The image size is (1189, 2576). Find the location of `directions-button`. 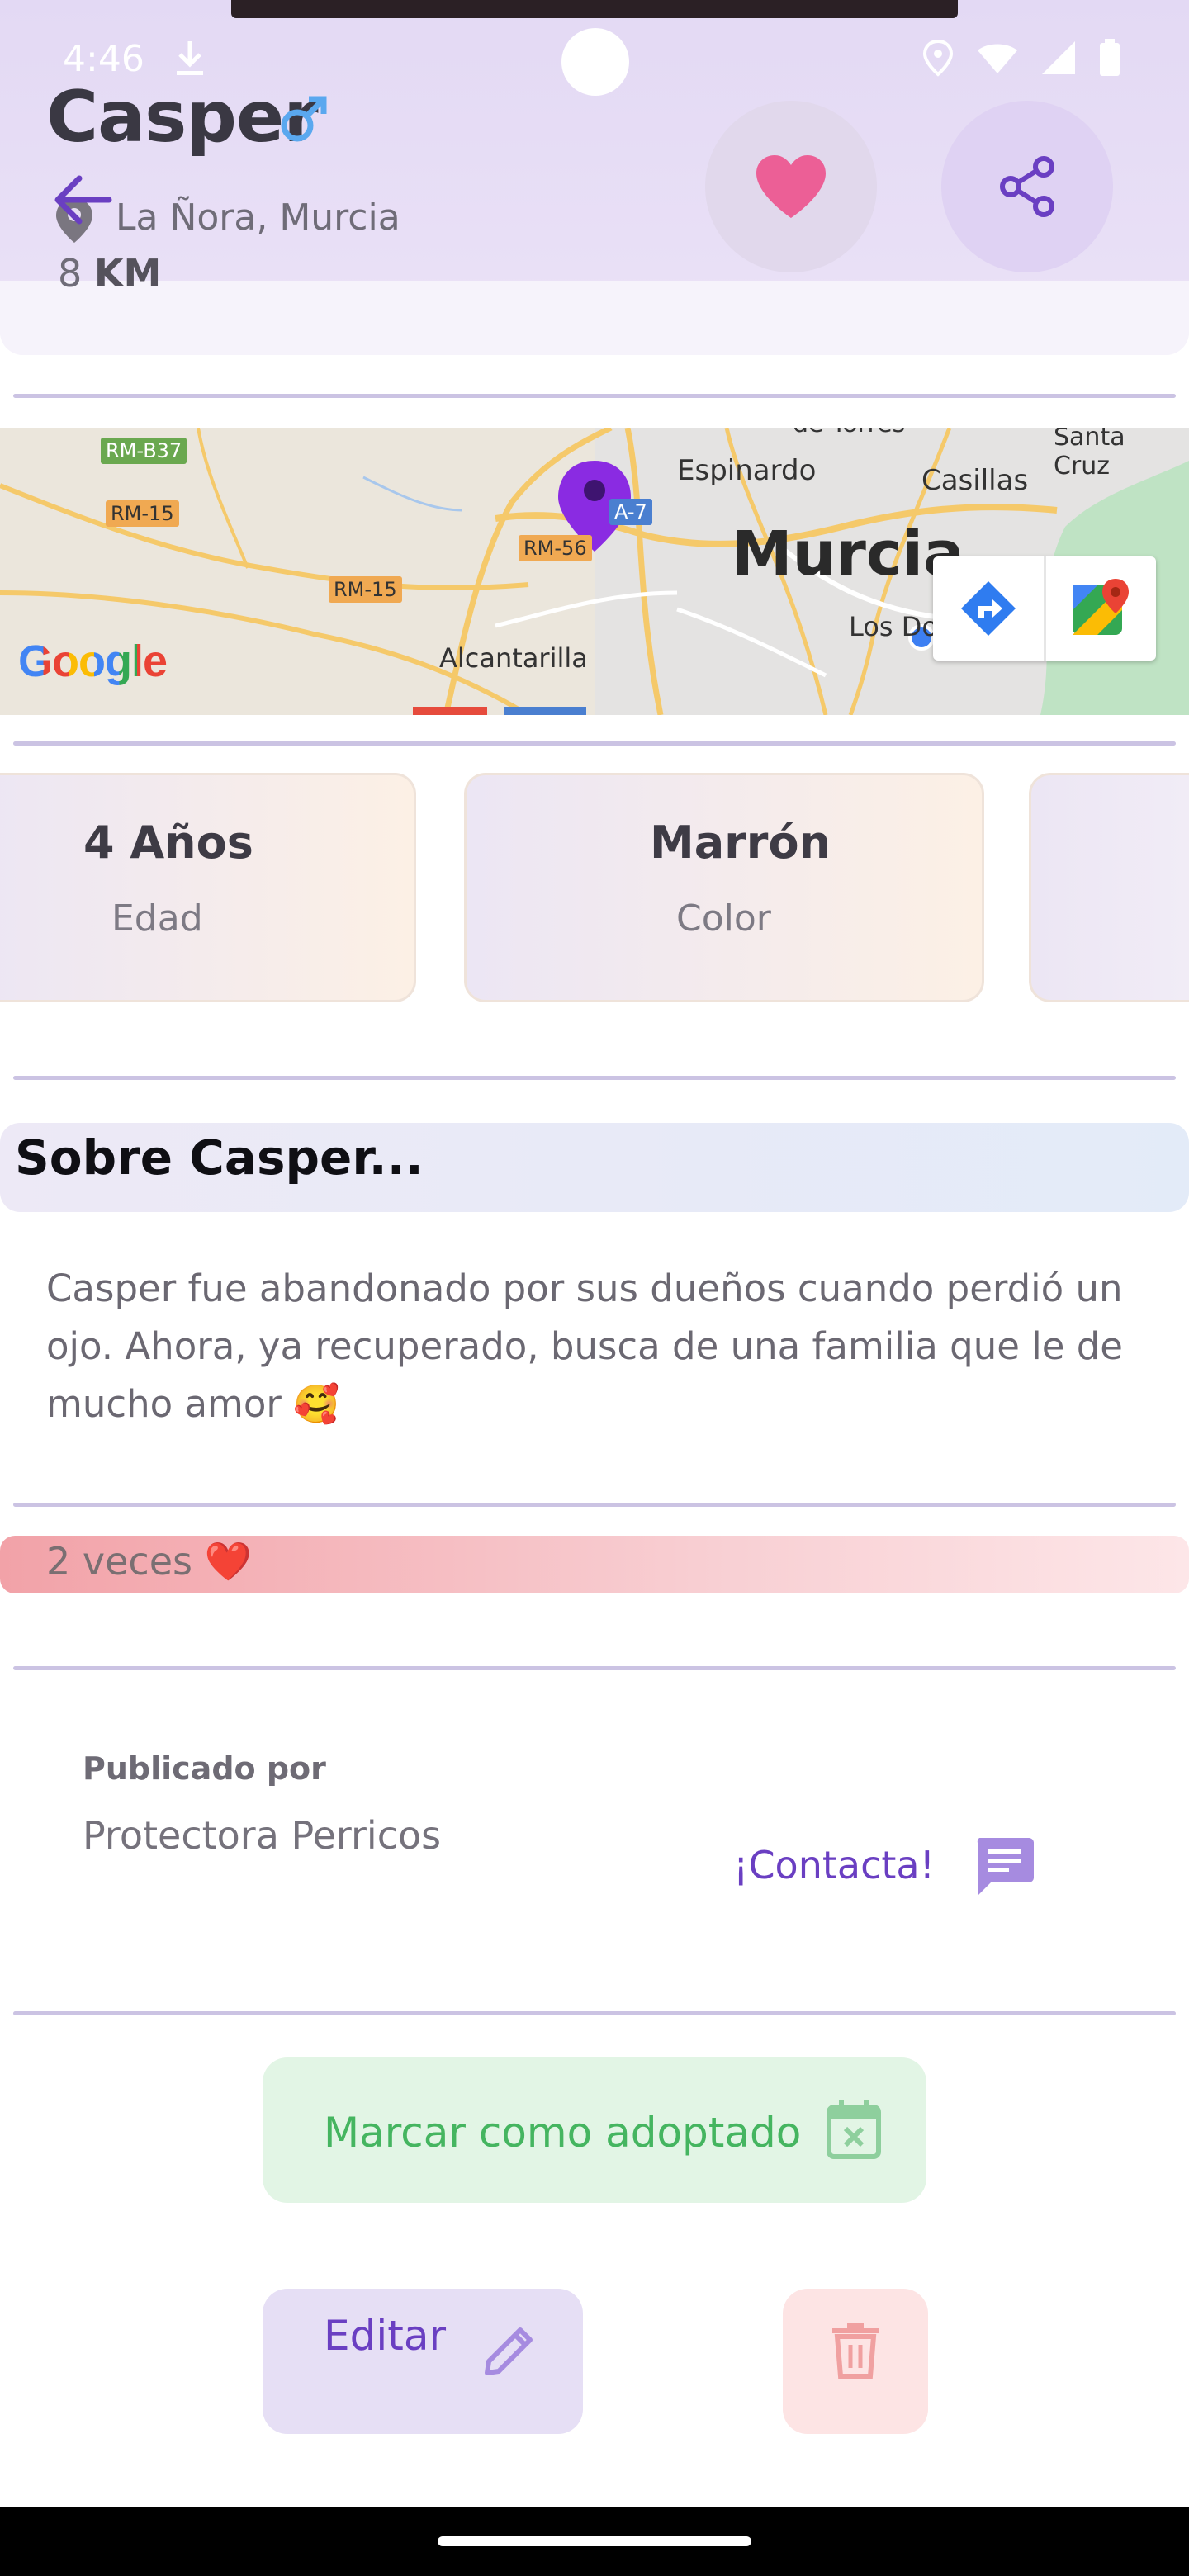

directions-button is located at coordinates (989, 608).